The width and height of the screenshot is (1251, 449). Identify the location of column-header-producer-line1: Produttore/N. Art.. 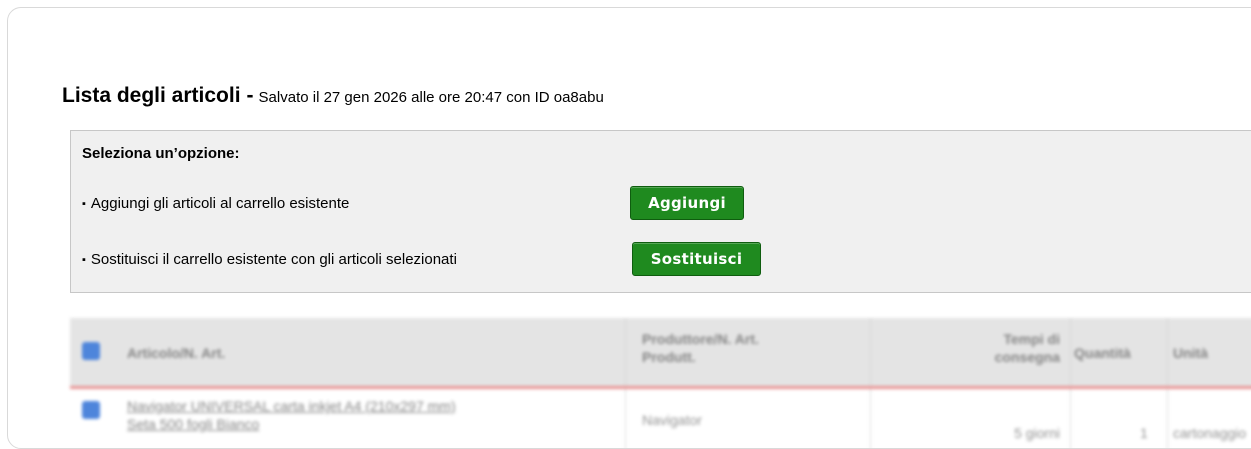
(700, 339).